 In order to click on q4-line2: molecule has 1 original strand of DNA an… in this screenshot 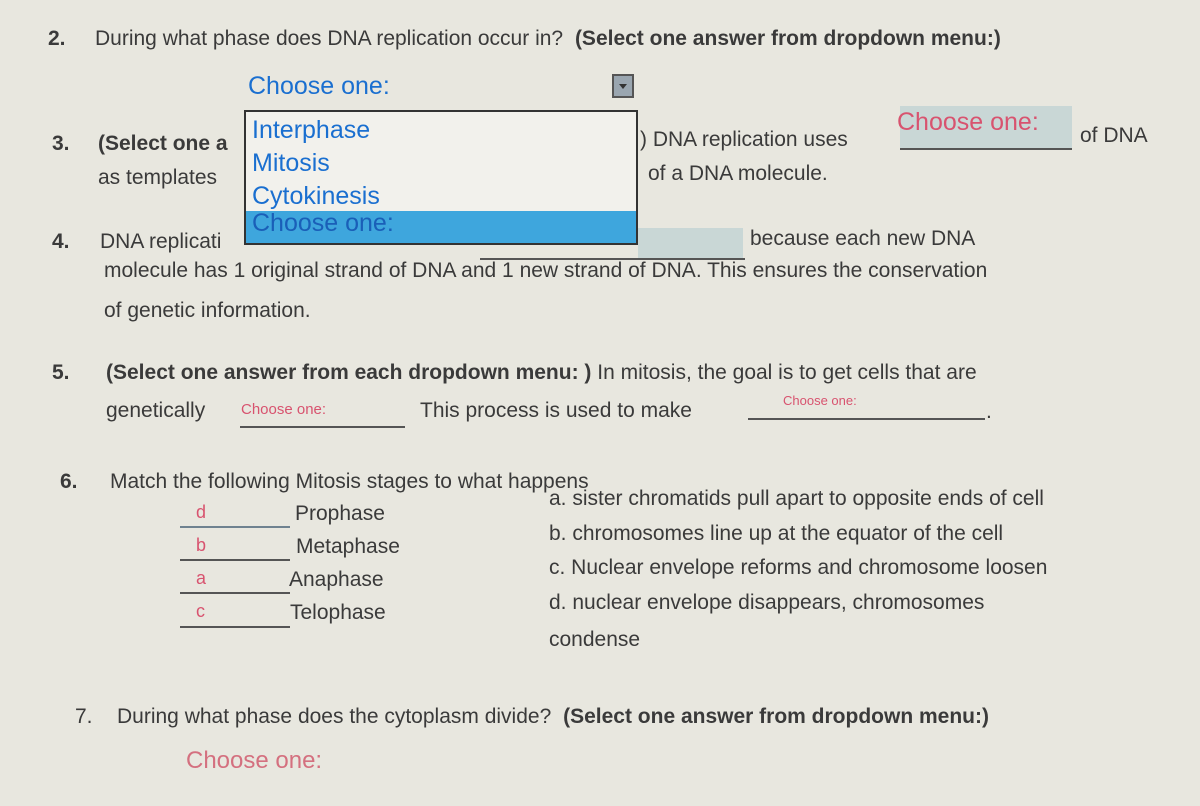, I will do `click(546, 270)`.